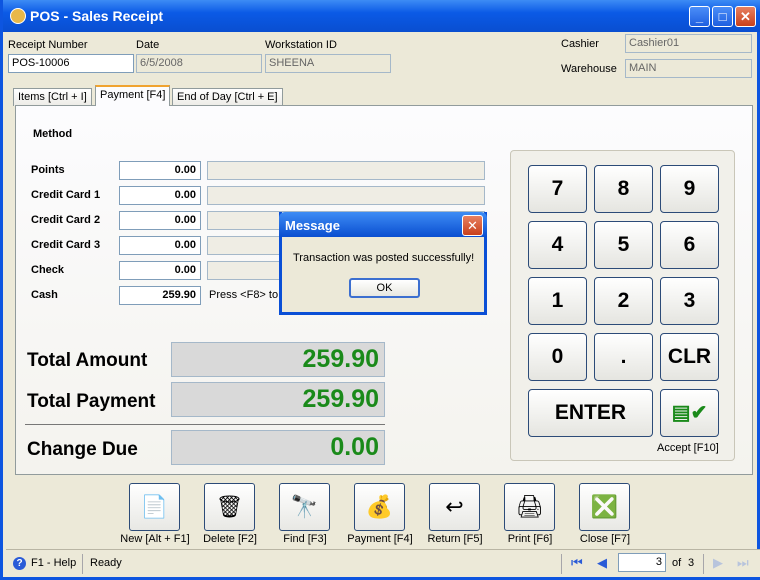 The width and height of the screenshot is (760, 580). I want to click on key-2: 2, so click(623, 301).